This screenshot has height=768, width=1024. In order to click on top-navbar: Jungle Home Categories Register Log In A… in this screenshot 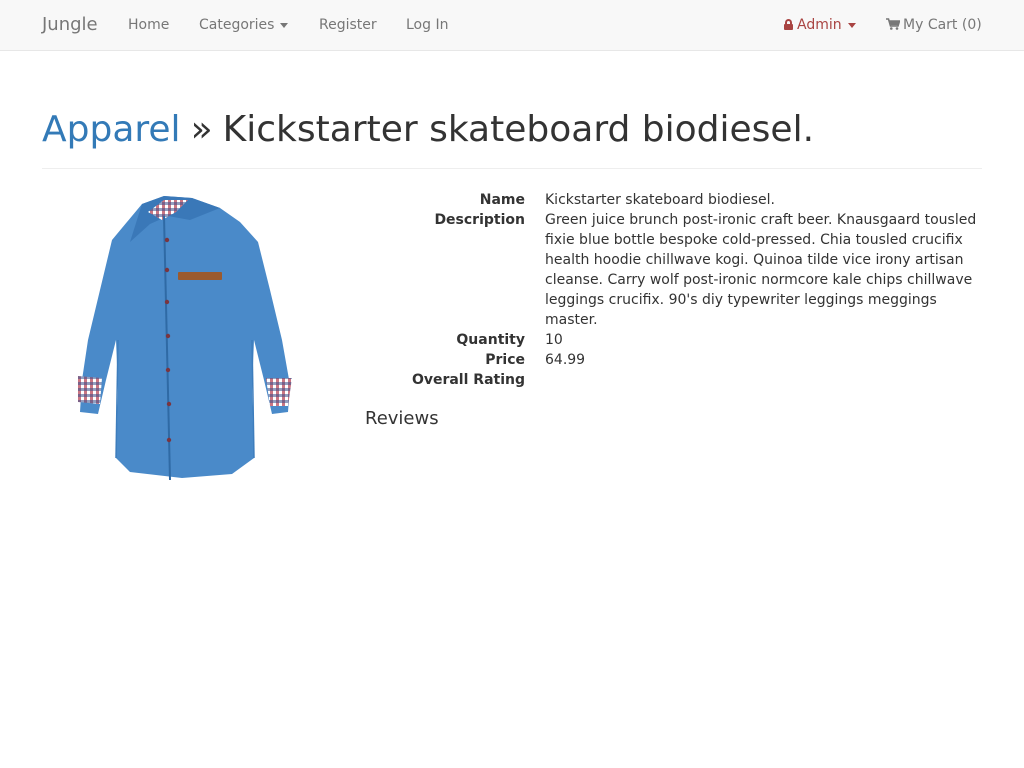, I will do `click(512, 25)`.